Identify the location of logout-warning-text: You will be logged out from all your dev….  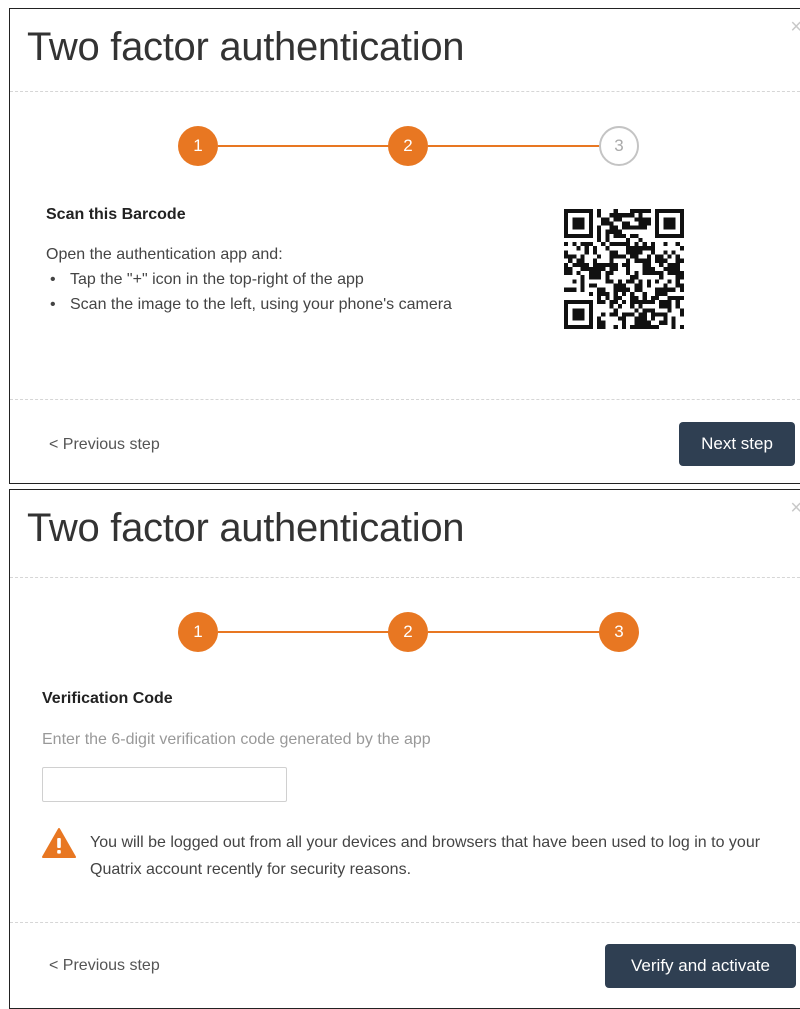
(425, 856).